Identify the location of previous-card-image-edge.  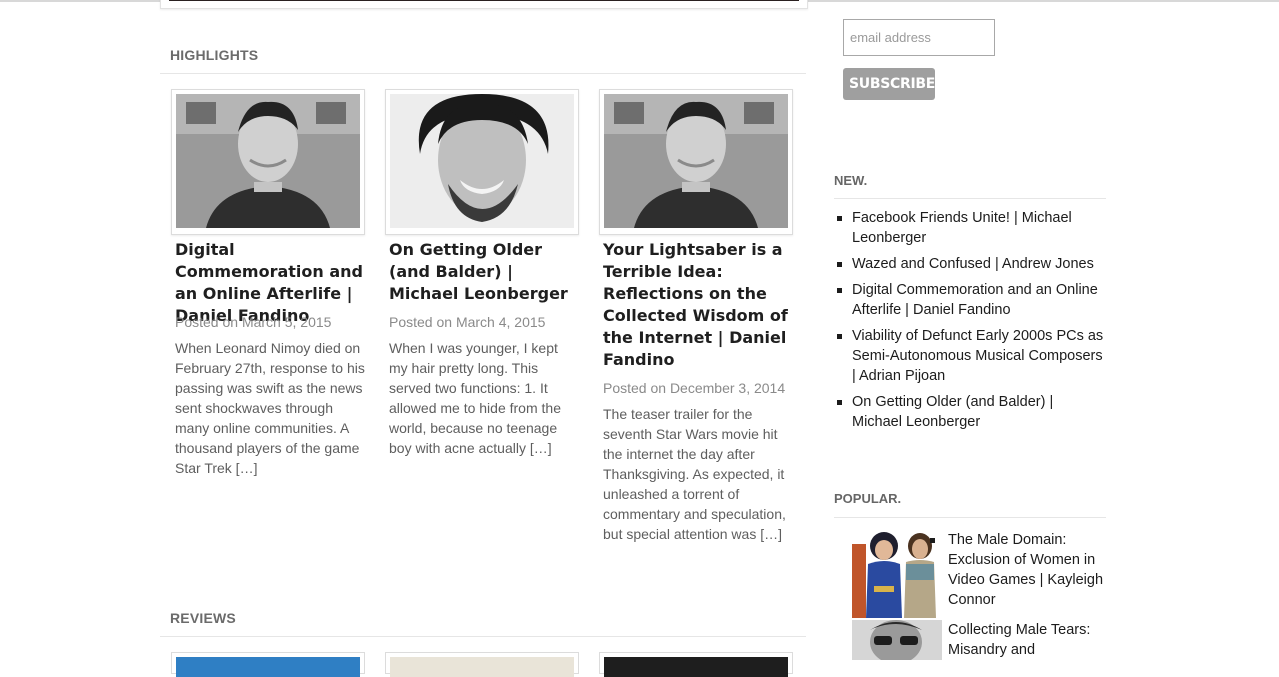
(484, 0).